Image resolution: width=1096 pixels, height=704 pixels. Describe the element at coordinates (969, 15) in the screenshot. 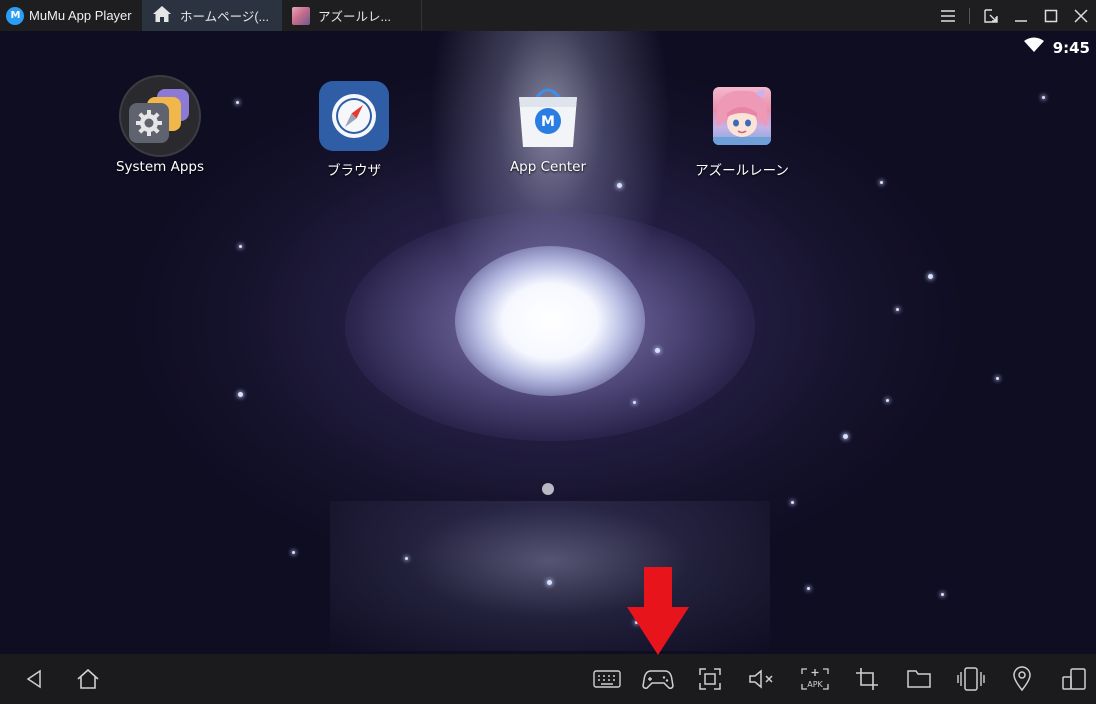

I see `divider` at that location.